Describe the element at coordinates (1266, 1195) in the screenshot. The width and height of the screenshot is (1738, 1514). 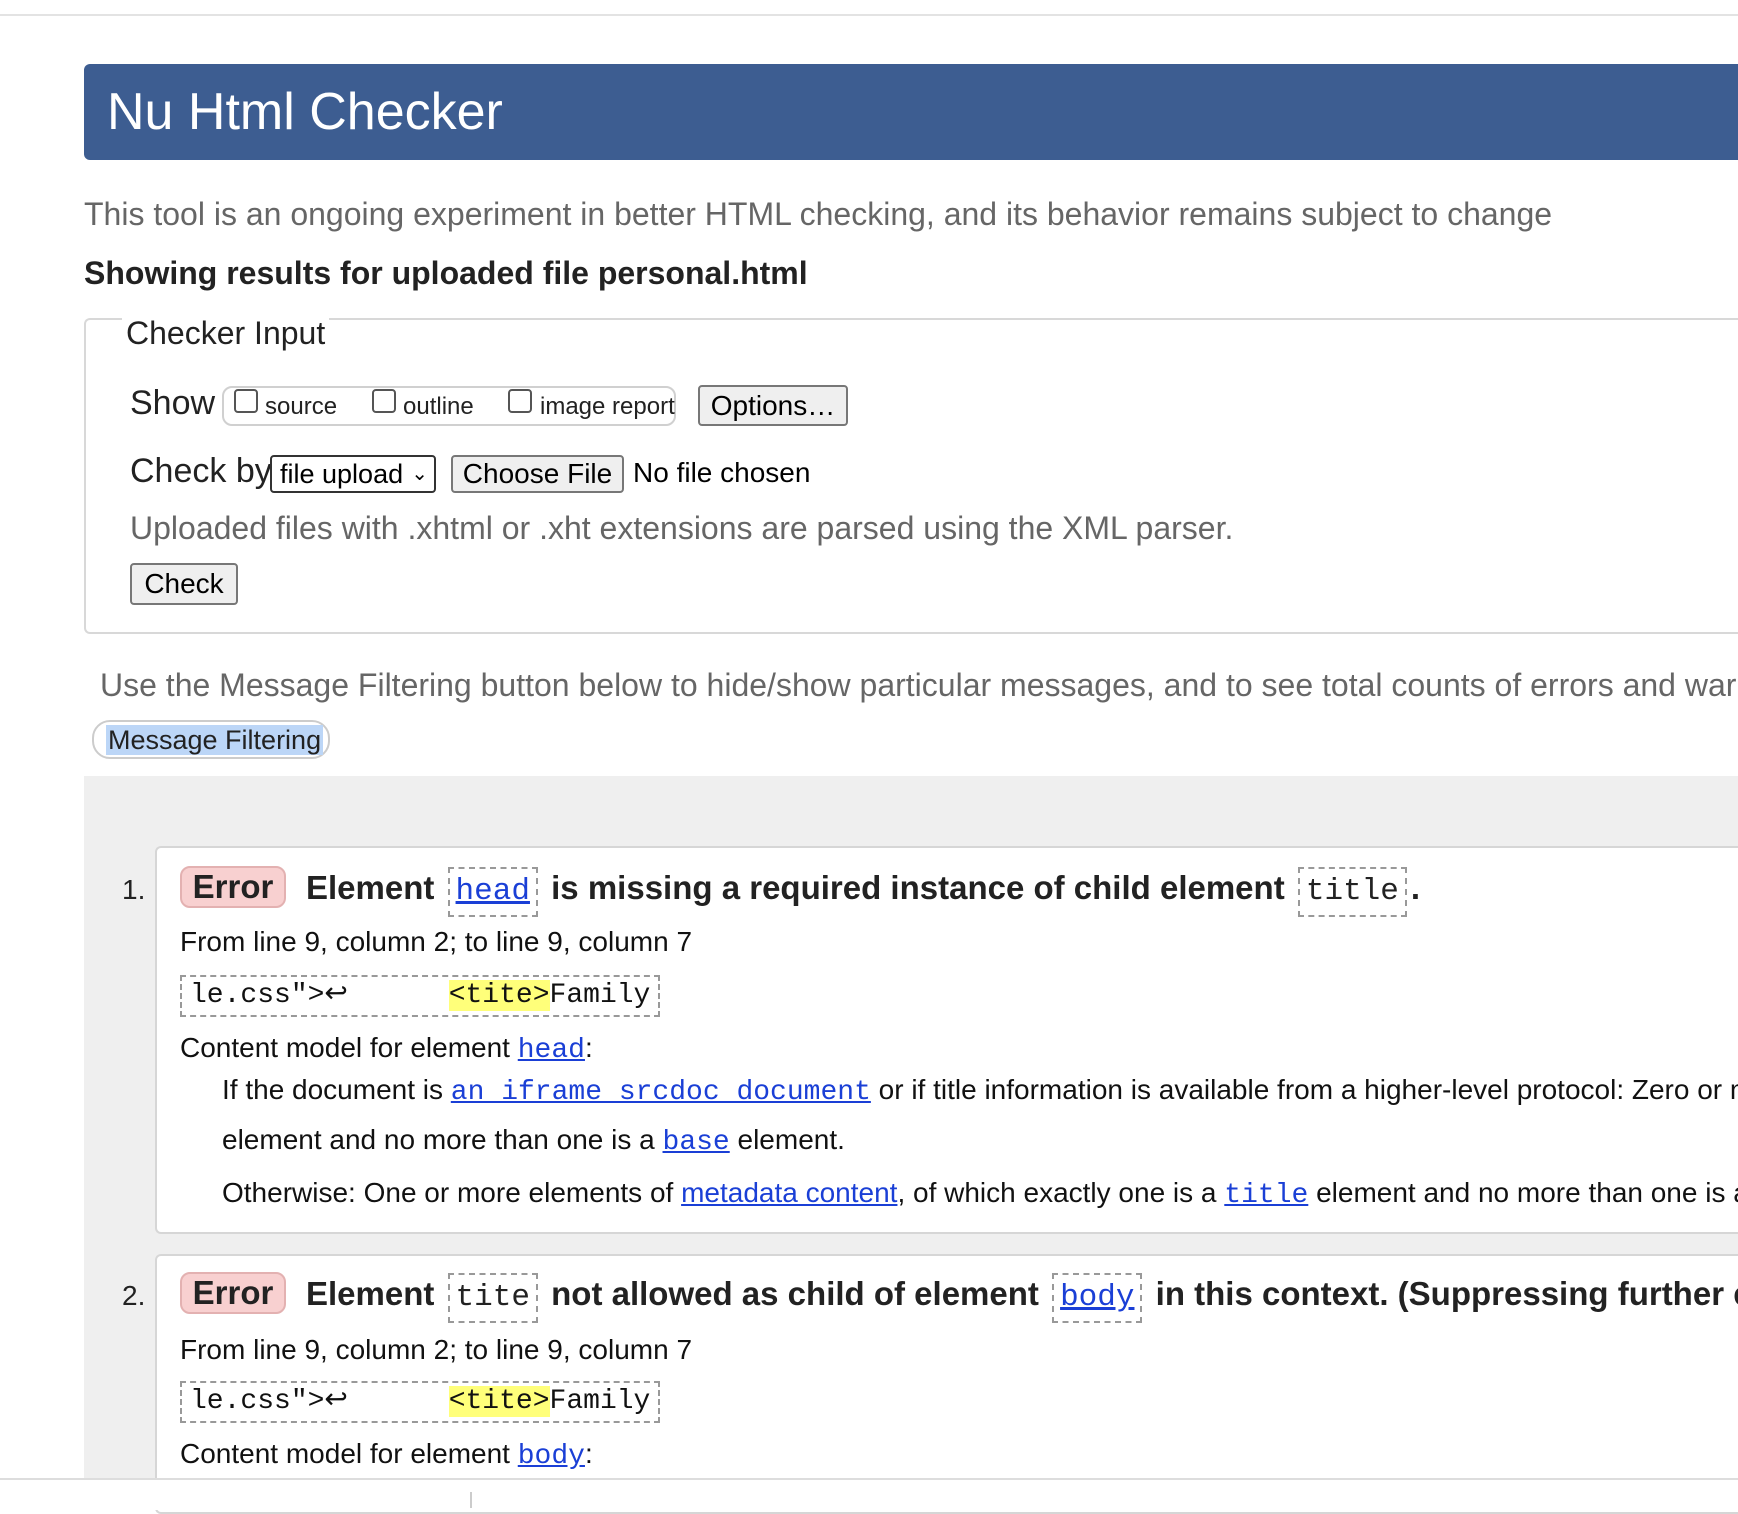
I see `title-element-link: title` at that location.